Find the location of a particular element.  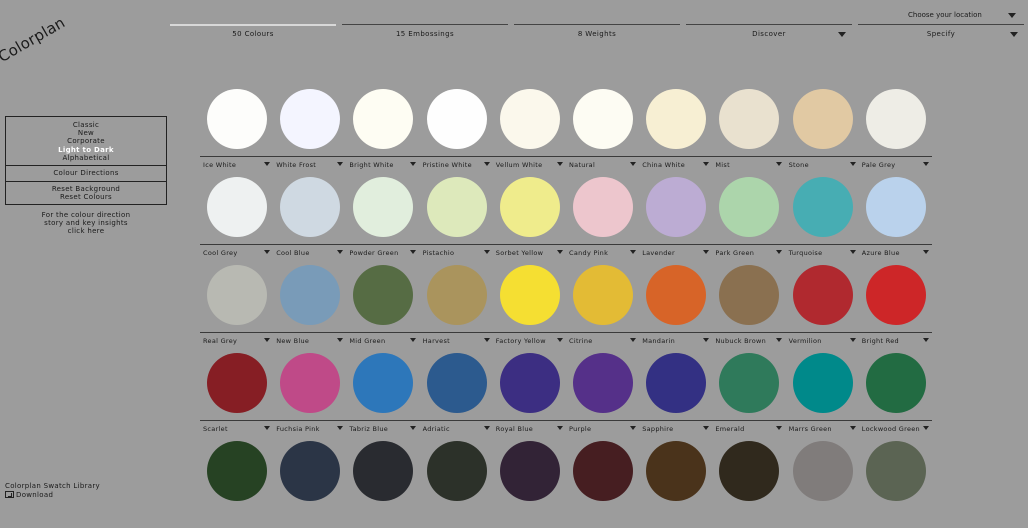

swatch-label: Cool Grey is located at coordinates (236, 253).